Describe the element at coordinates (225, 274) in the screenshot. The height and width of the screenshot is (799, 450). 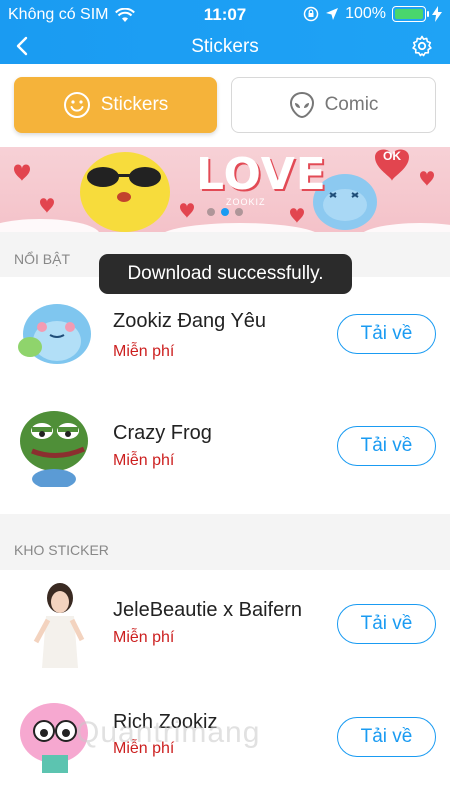
I see `toast-message: Download successfully.` at that location.